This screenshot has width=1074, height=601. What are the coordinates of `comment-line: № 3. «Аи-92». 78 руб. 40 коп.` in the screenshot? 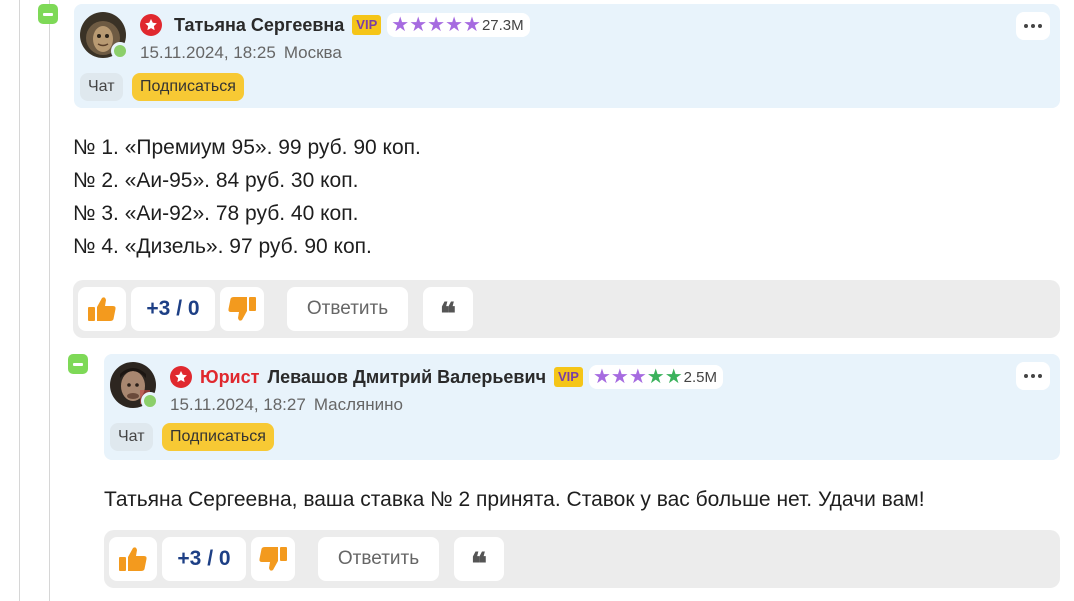 It's located at (216, 213).